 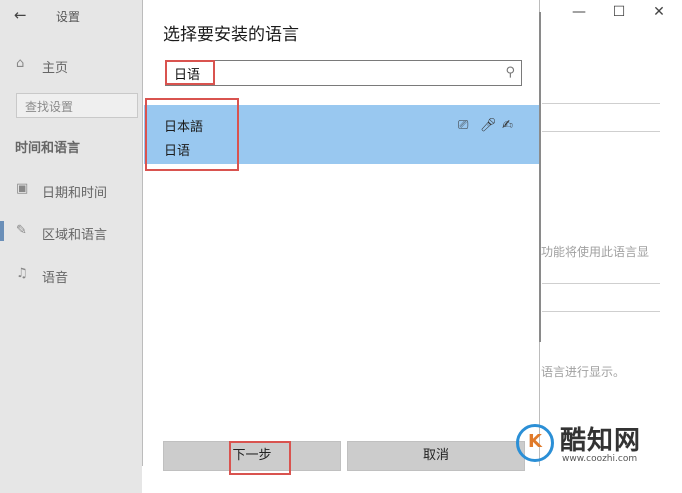 What do you see at coordinates (55, 68) in the screenshot?
I see `sidebar-item-label: 主页` at bounding box center [55, 68].